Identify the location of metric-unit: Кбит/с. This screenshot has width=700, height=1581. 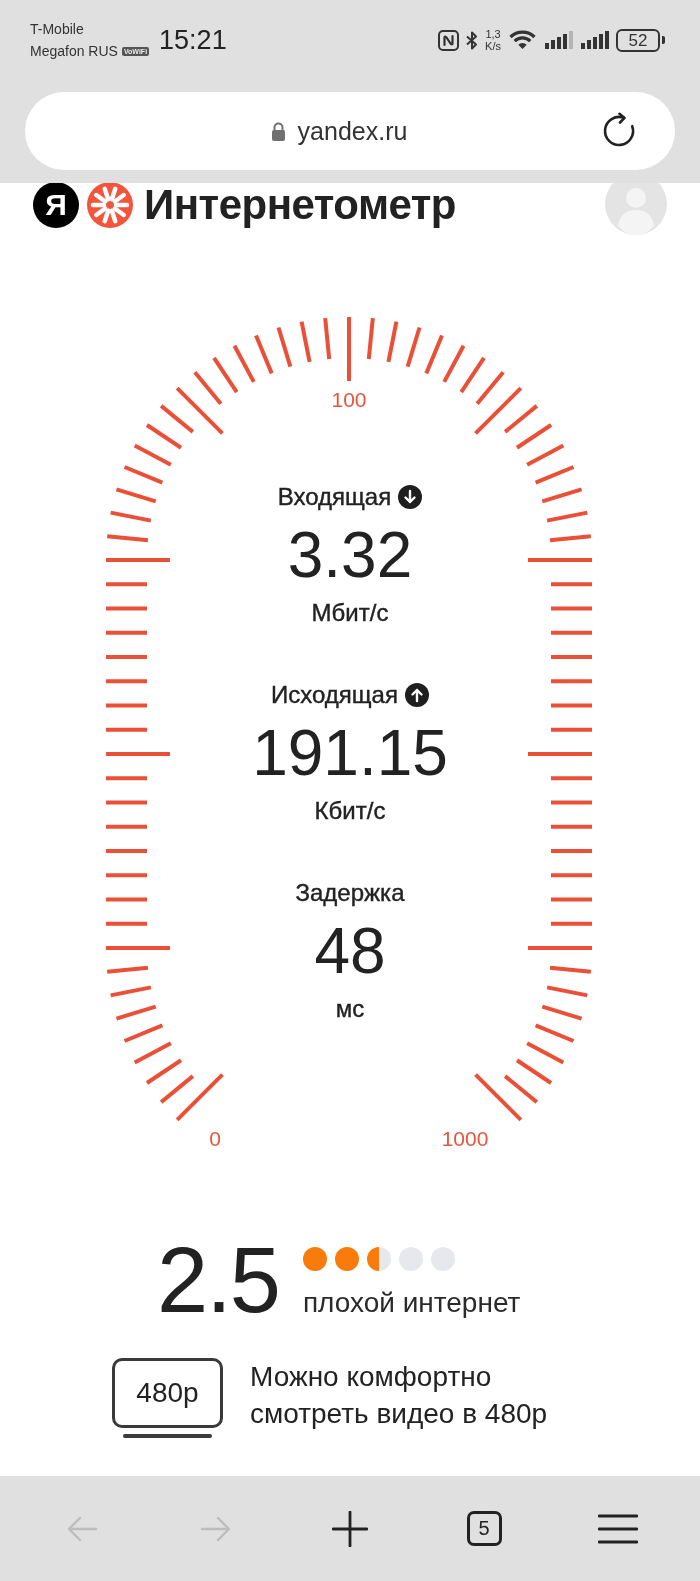
(350, 811).